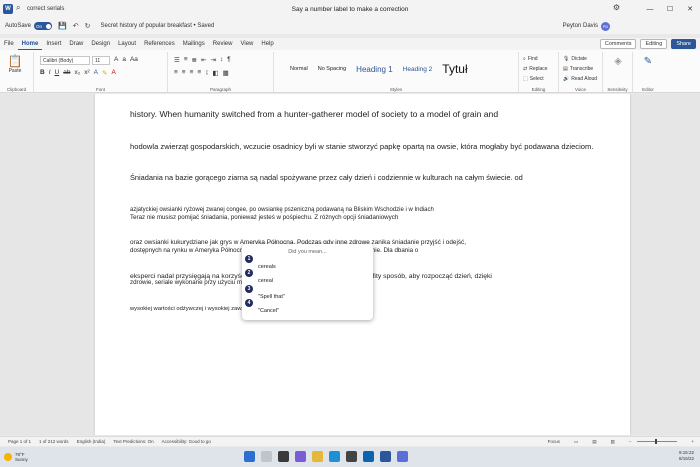  Describe the element at coordinates (249, 259) in the screenshot. I see `number-badge-1: 1` at that location.